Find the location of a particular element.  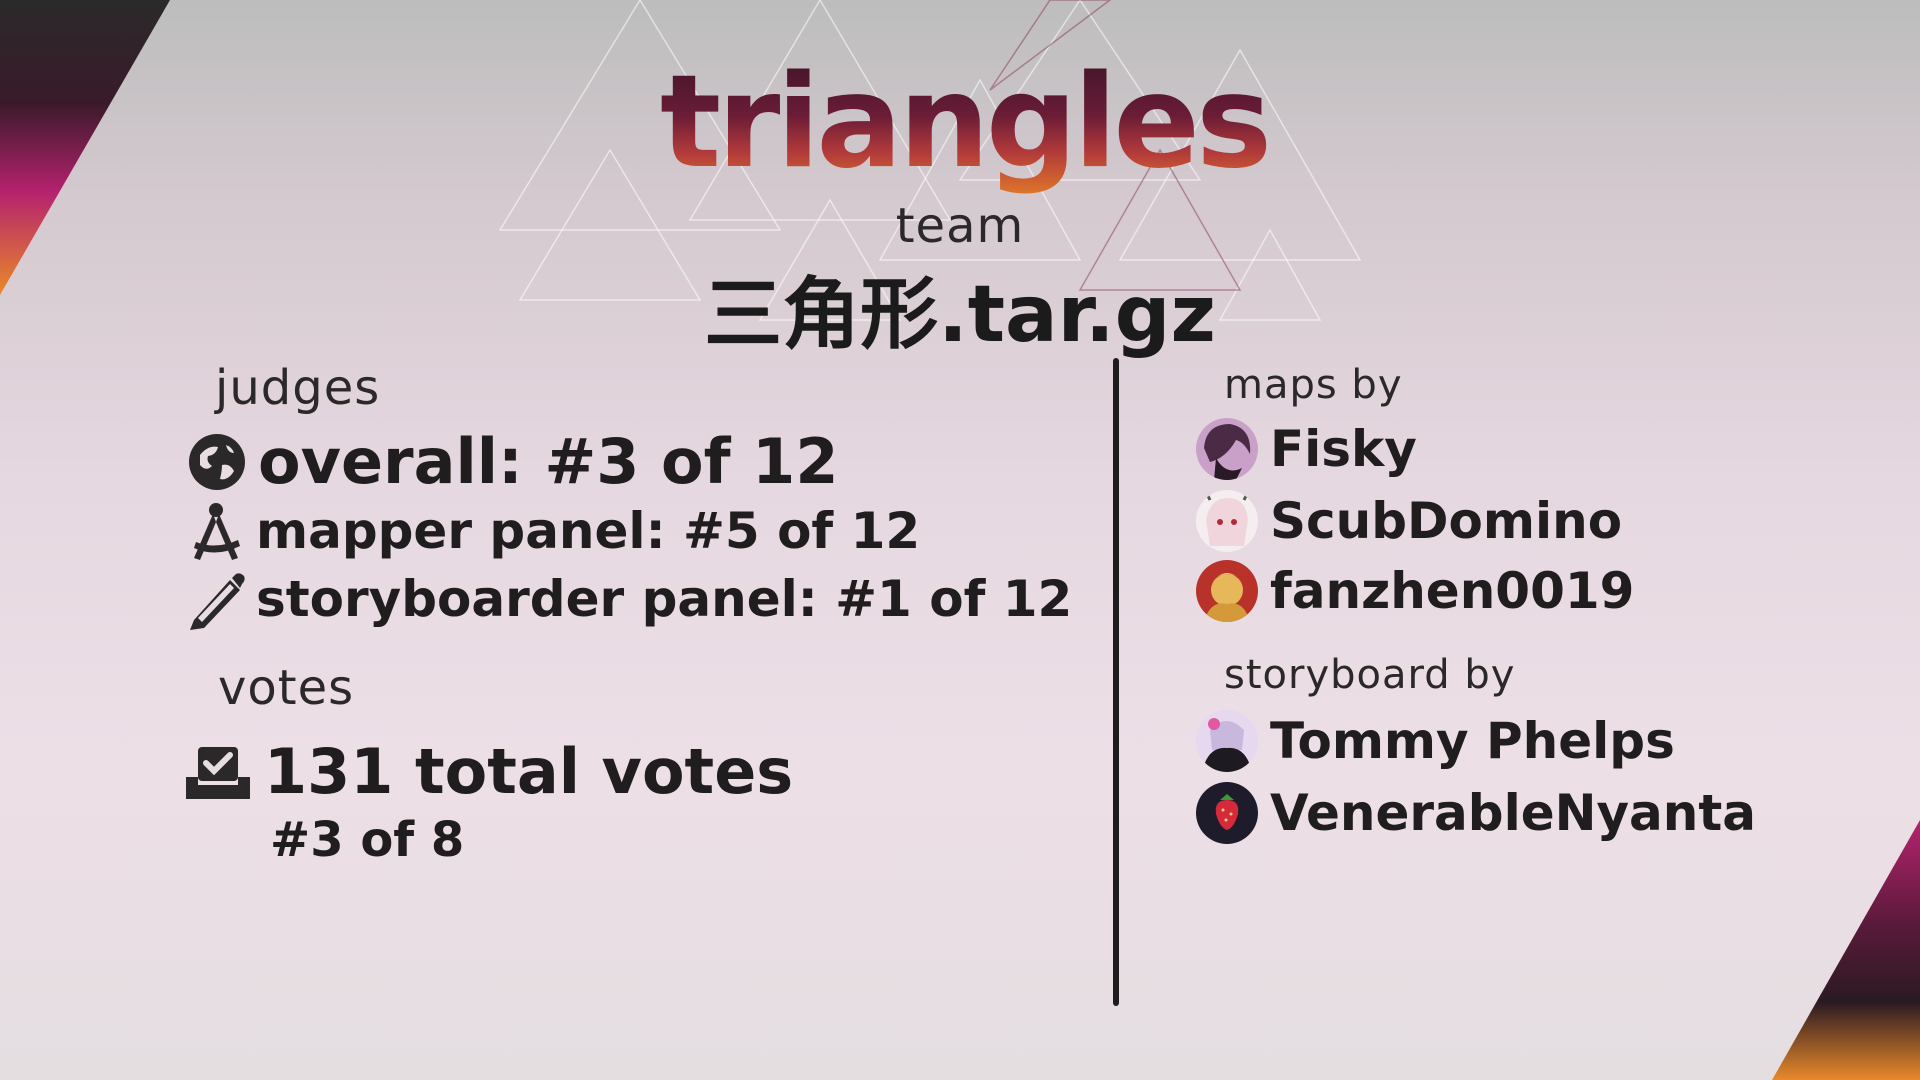

mapper-panel-row: mapper panel: #5 of 12 is located at coordinates (553, 531).